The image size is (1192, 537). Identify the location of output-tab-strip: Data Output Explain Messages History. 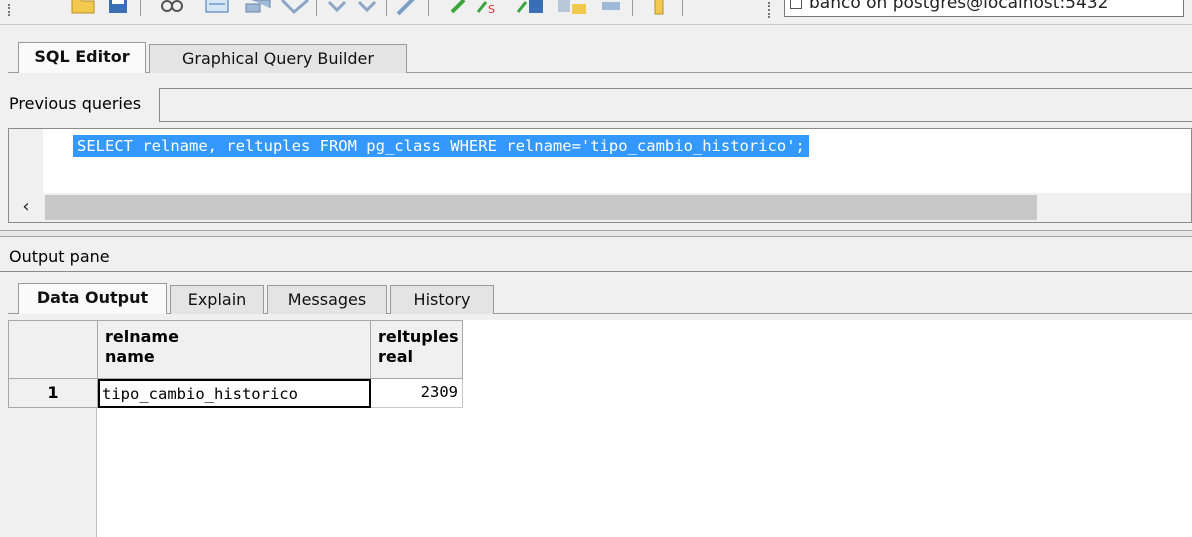
(596, 298).